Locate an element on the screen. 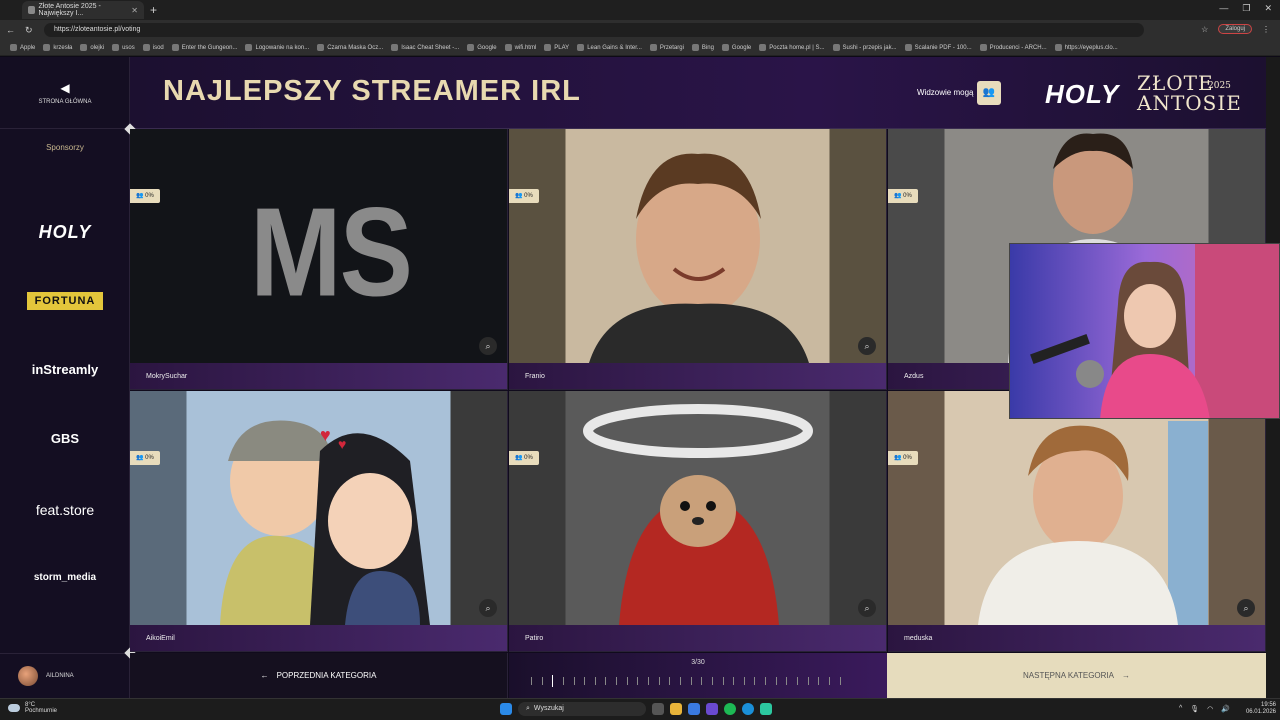 Image resolution: width=1280 pixels, height=720 pixels. candidate-card: MS 👥 0% ⌕ MokrySuchar is located at coordinates (319, 259).